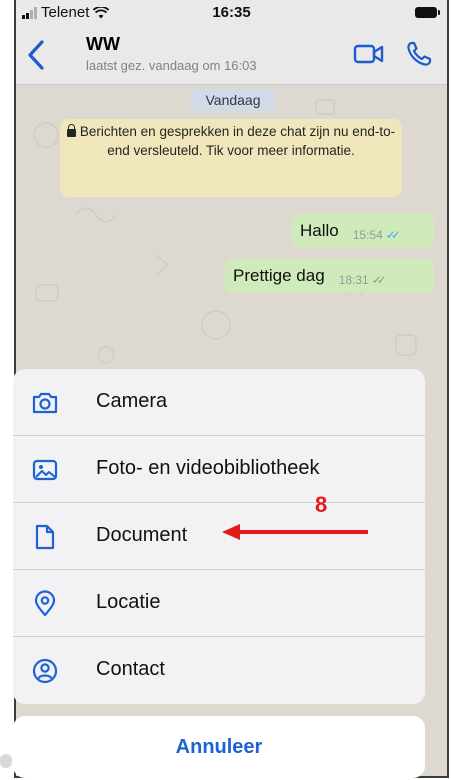 The image size is (451, 780). I want to click on contact-icon, so click(45, 671).